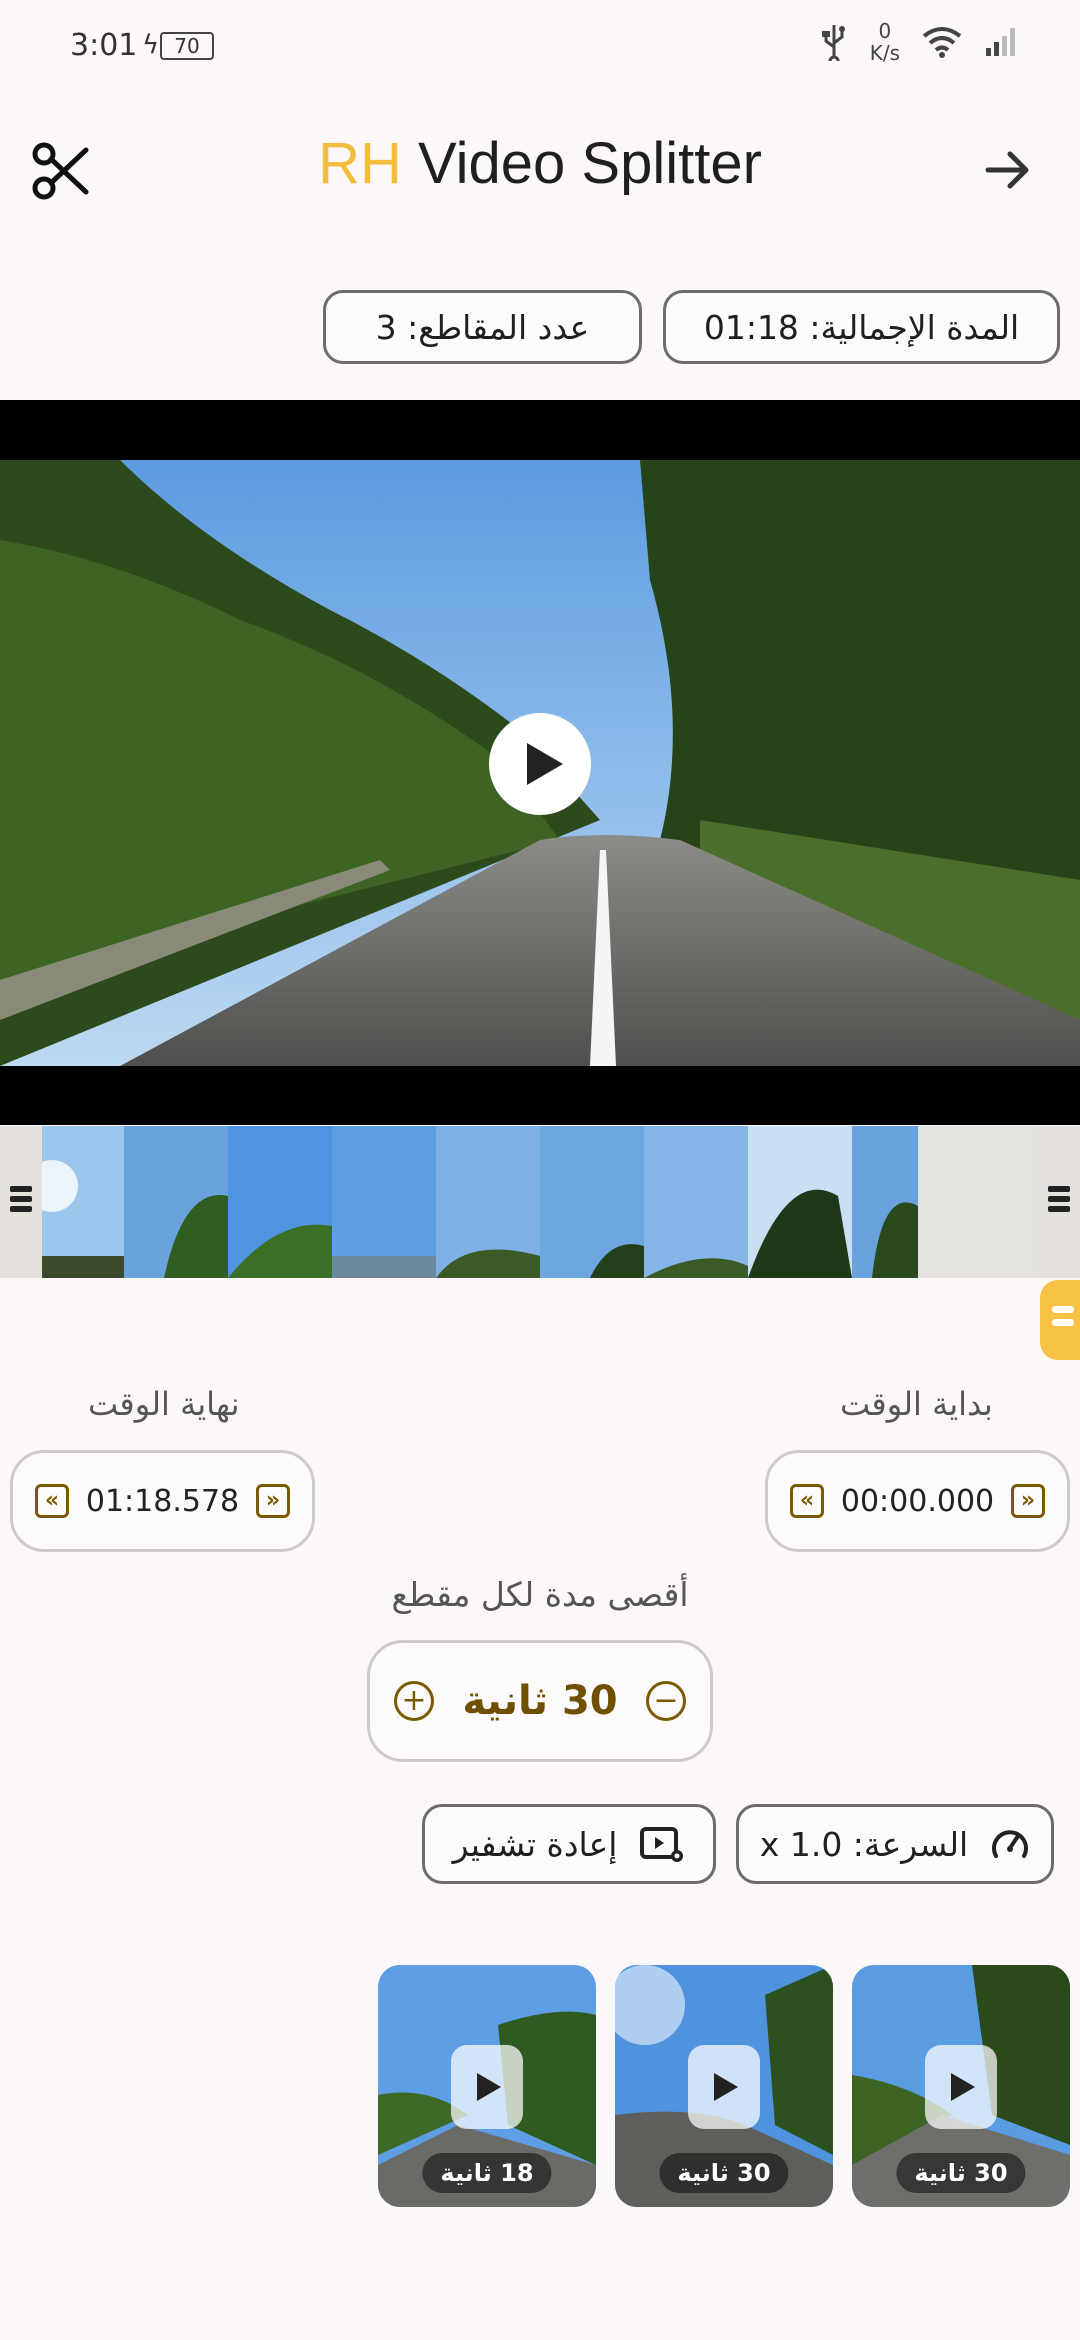  Describe the element at coordinates (164, 1404) in the screenshot. I see `end-time-label: نهاية الوقت` at that location.